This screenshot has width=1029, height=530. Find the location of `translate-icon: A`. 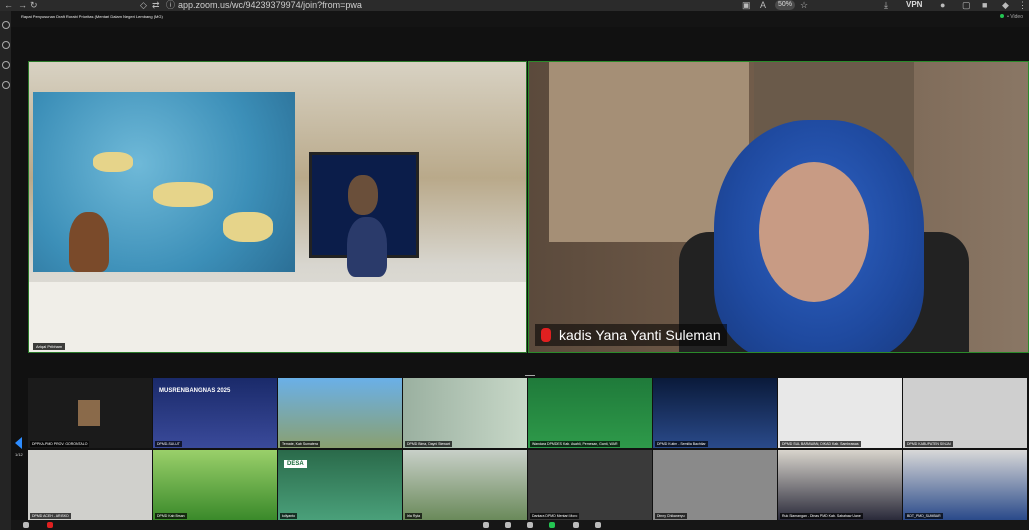

translate-icon: A is located at coordinates (763, 5).